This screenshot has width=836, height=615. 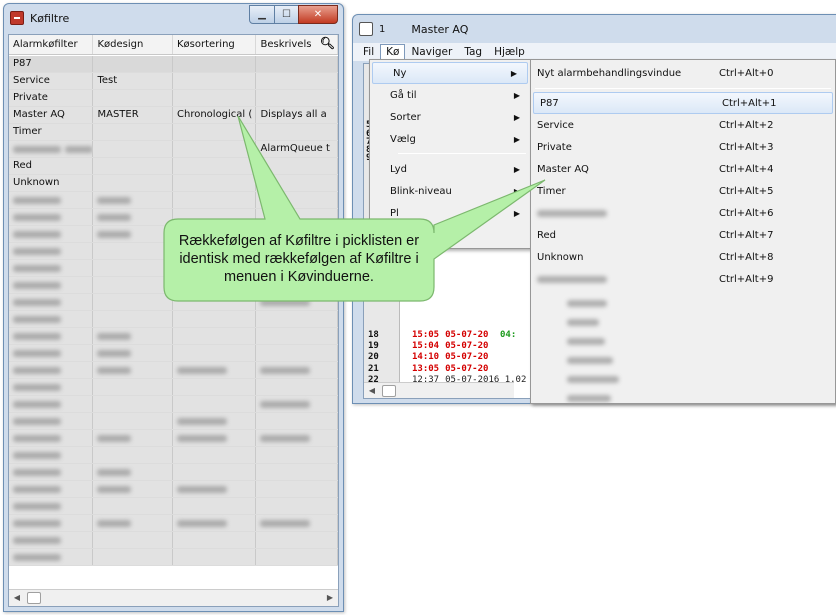 What do you see at coordinates (133, 44) in the screenshot?
I see `column-header-design: Kødesign` at bounding box center [133, 44].